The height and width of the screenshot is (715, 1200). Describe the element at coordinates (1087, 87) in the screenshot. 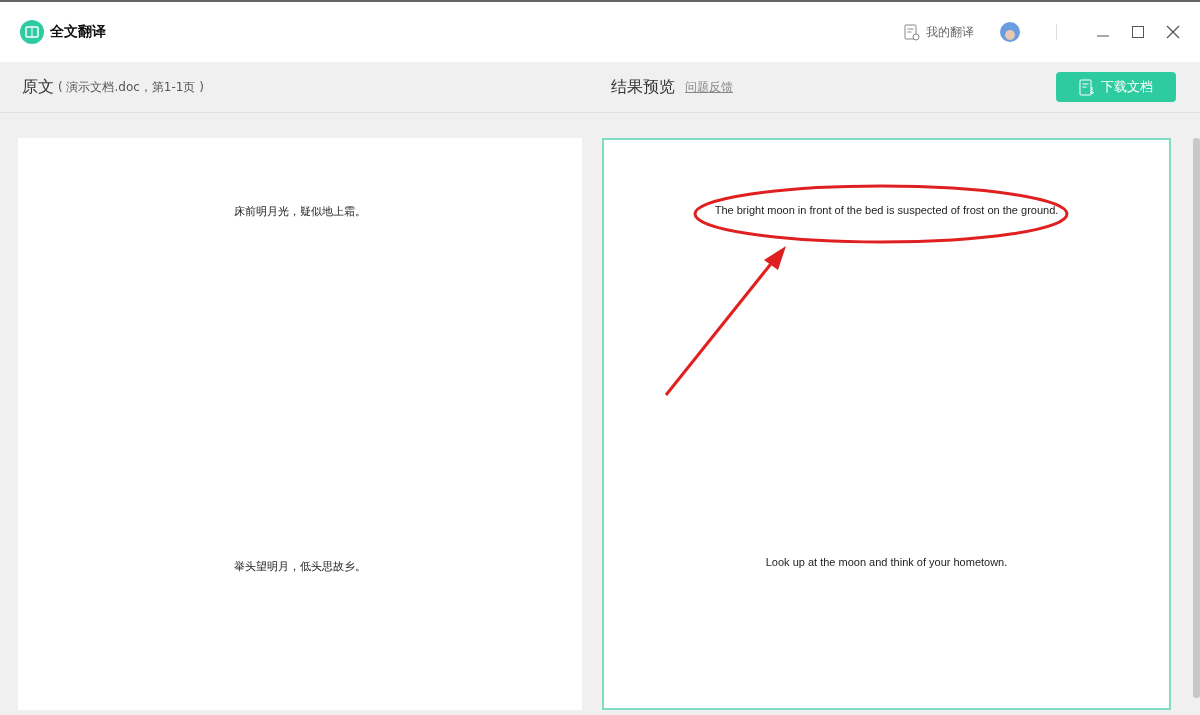

I see `document-download-icon` at that location.